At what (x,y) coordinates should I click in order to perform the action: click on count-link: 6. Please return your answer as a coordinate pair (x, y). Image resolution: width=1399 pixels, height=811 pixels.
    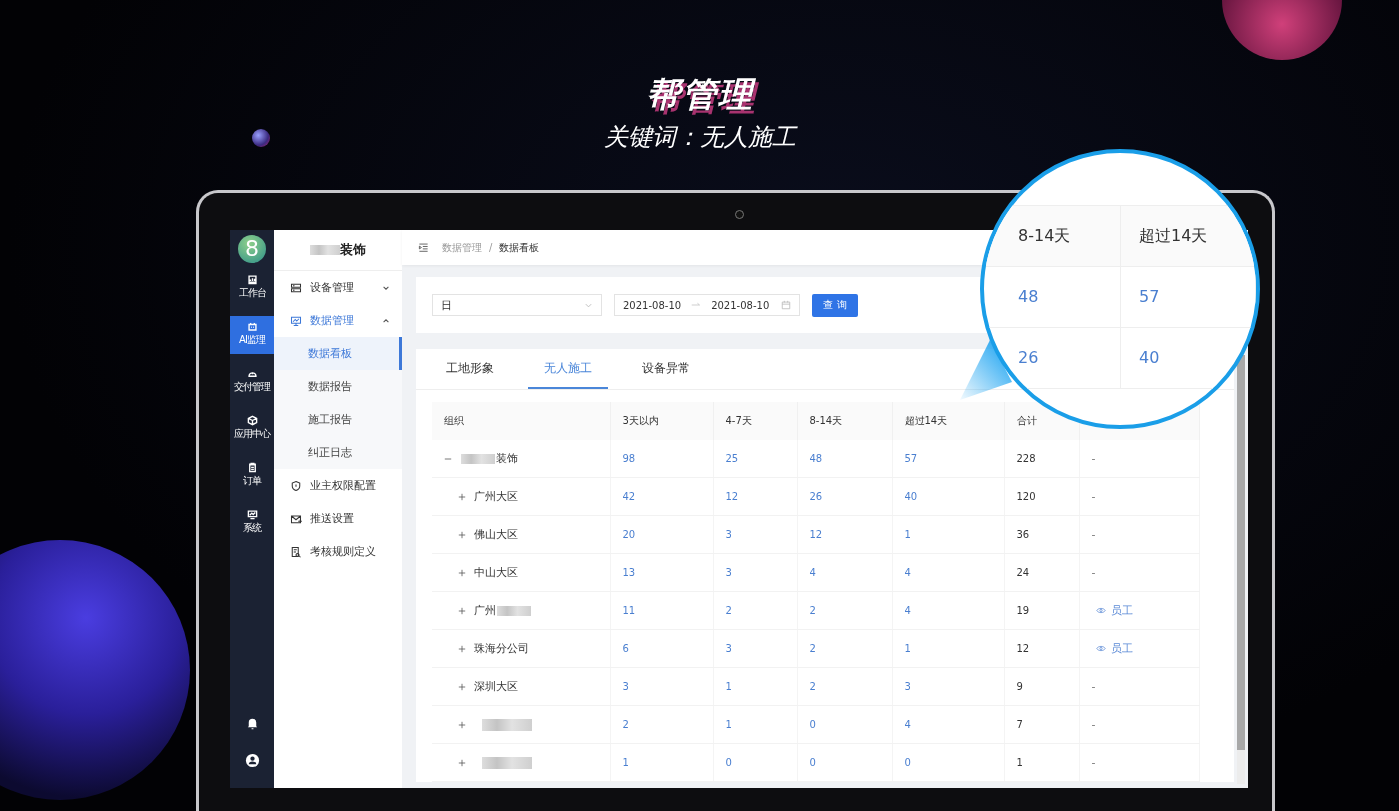
    Looking at the image, I should click on (661, 648).